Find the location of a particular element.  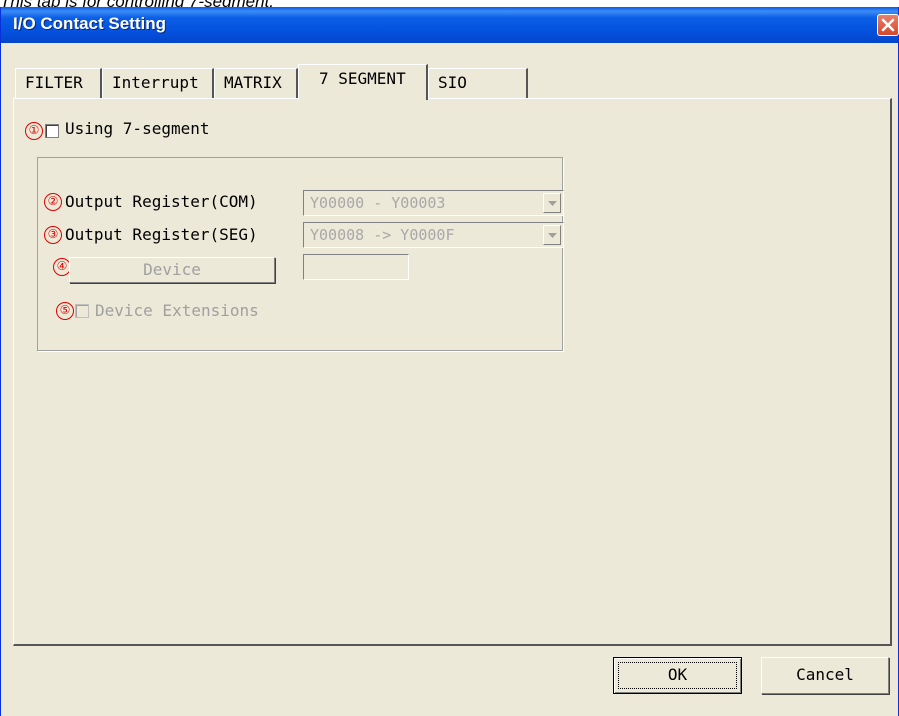

ok-button-label: OK is located at coordinates (677, 674).